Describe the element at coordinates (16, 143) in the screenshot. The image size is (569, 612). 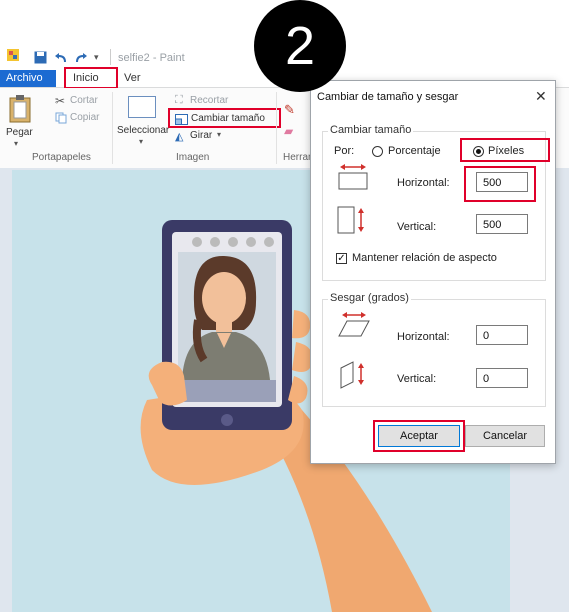
I see `paste-dropdown-icon: ▾` at that location.